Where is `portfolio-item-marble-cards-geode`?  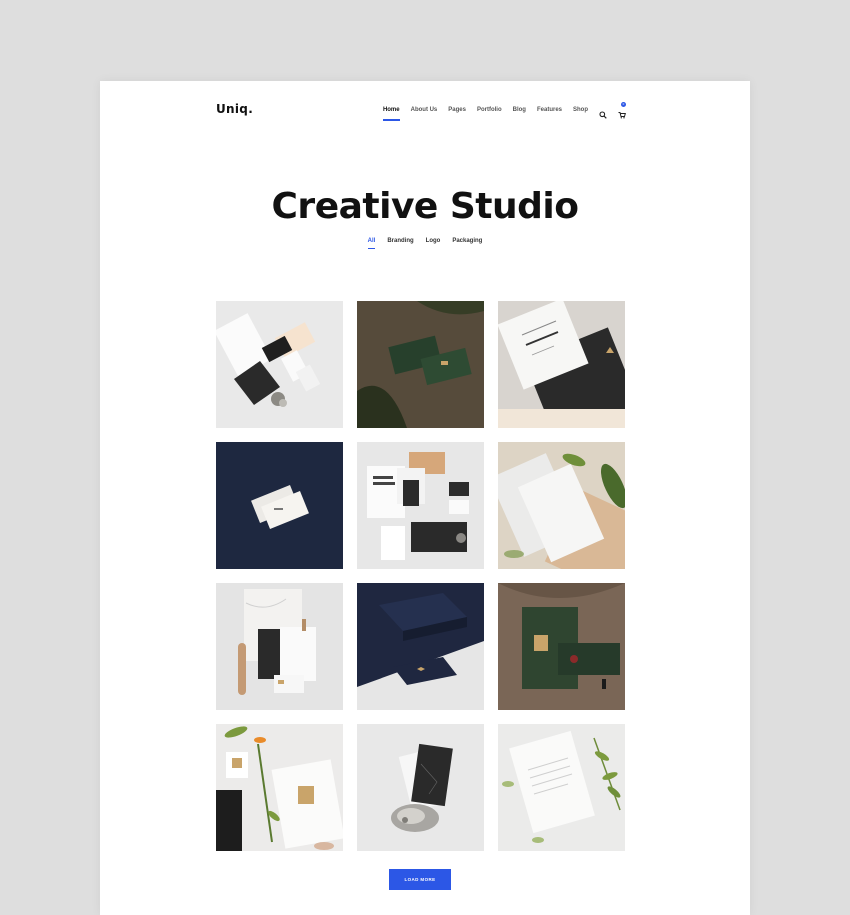
portfolio-item-marble-cards-geode is located at coordinates (420, 787).